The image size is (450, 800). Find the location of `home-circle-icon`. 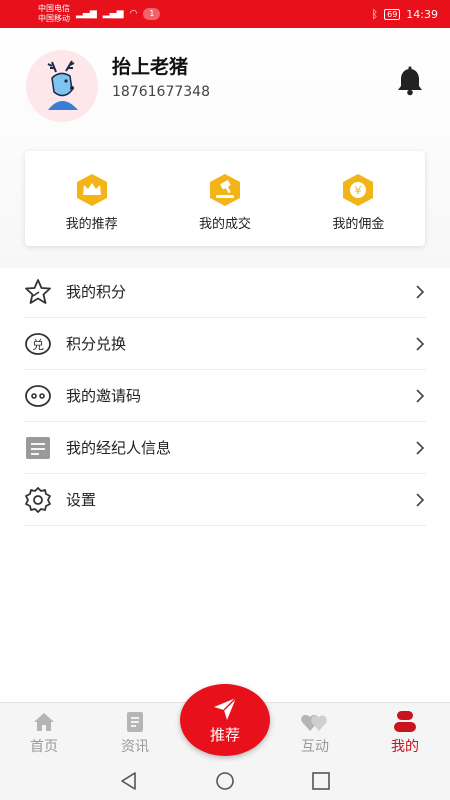

home-circle-icon is located at coordinates (225, 781).